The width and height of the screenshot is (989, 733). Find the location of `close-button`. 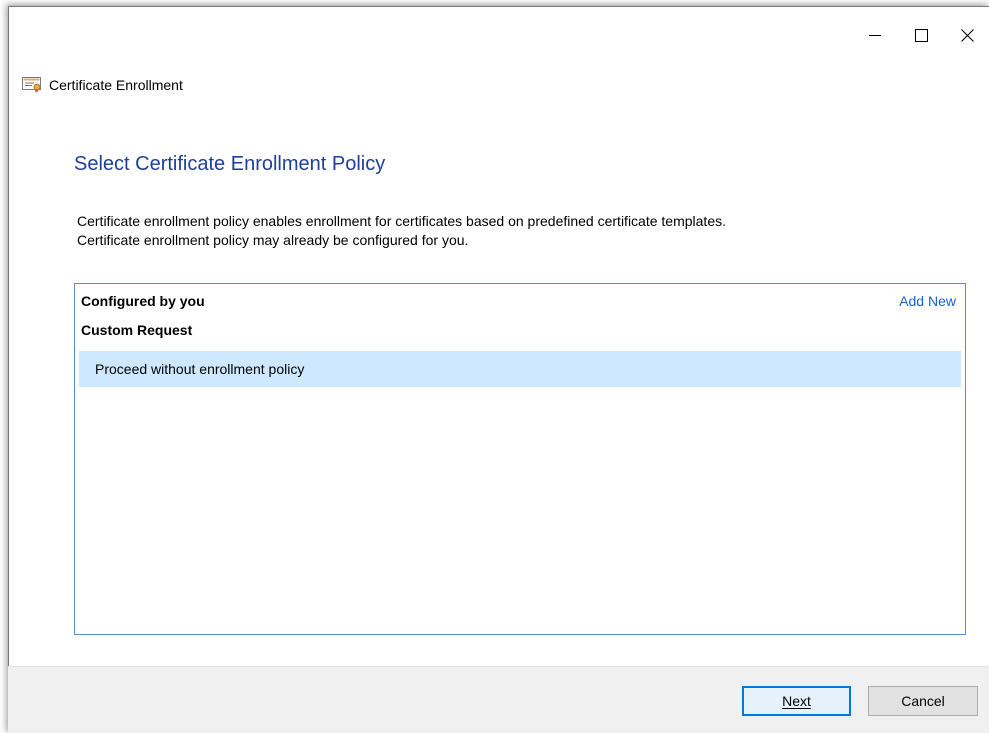

close-button is located at coordinates (966, 35).